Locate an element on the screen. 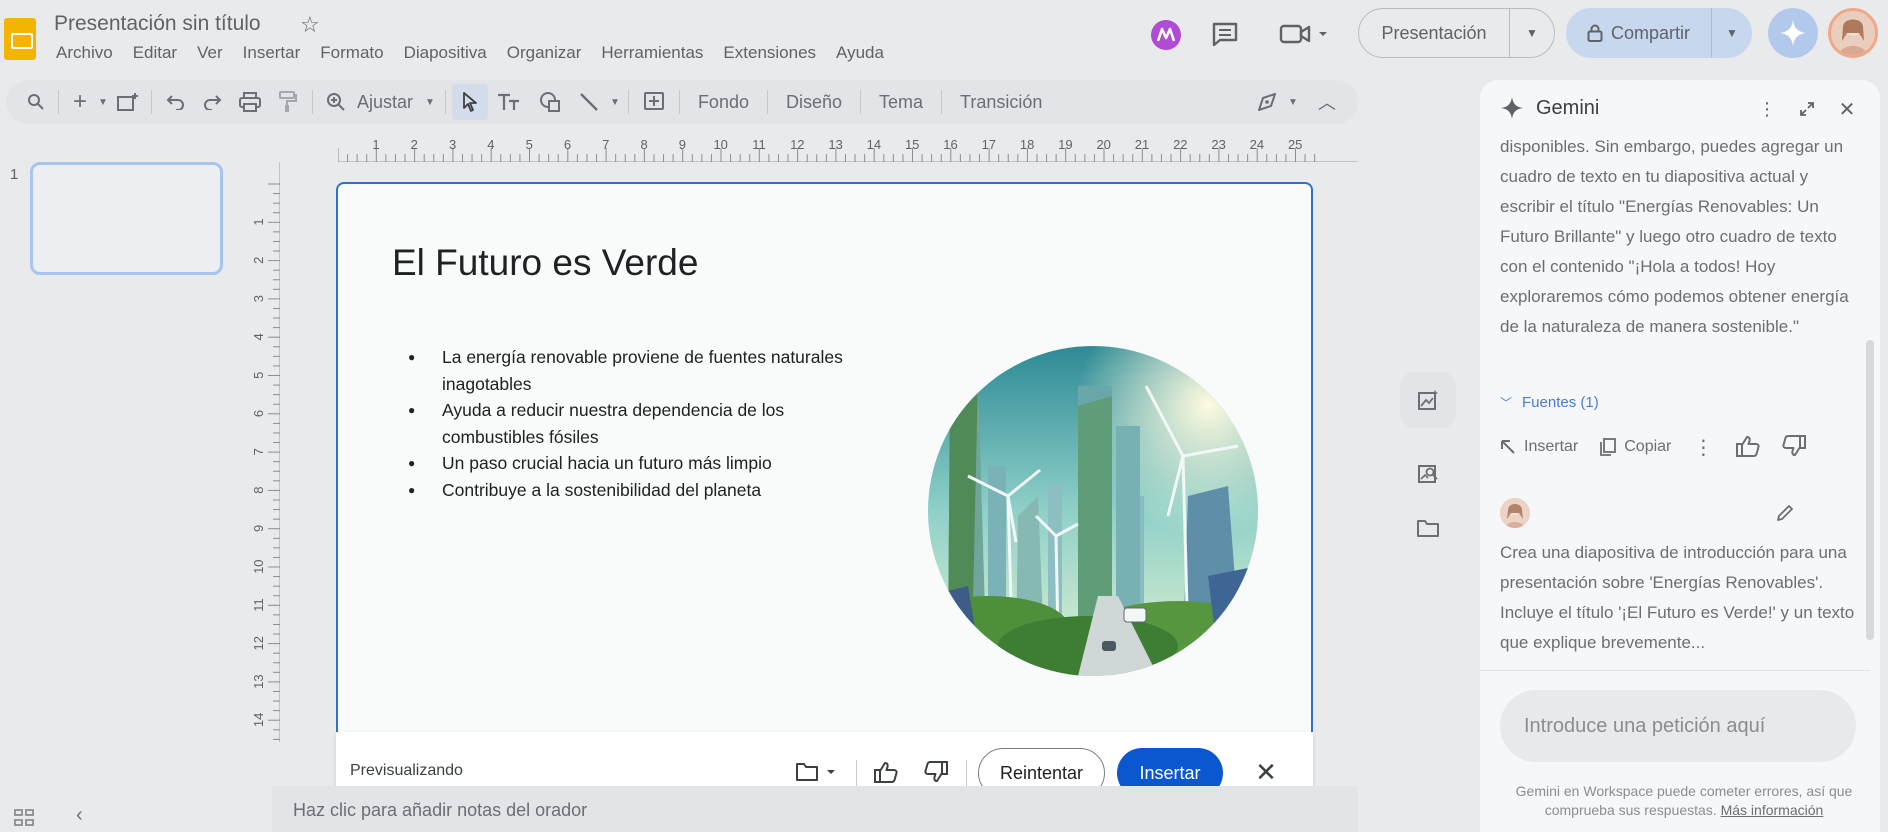 The width and height of the screenshot is (1888, 832). share-button: Compartir ▼ is located at coordinates (1659, 33).